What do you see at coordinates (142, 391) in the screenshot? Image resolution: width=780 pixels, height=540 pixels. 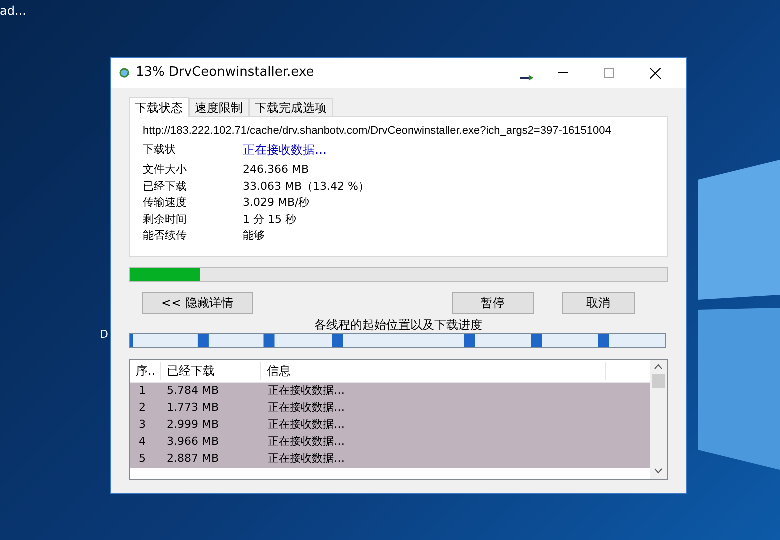 I see `table-cell-text: 1` at bounding box center [142, 391].